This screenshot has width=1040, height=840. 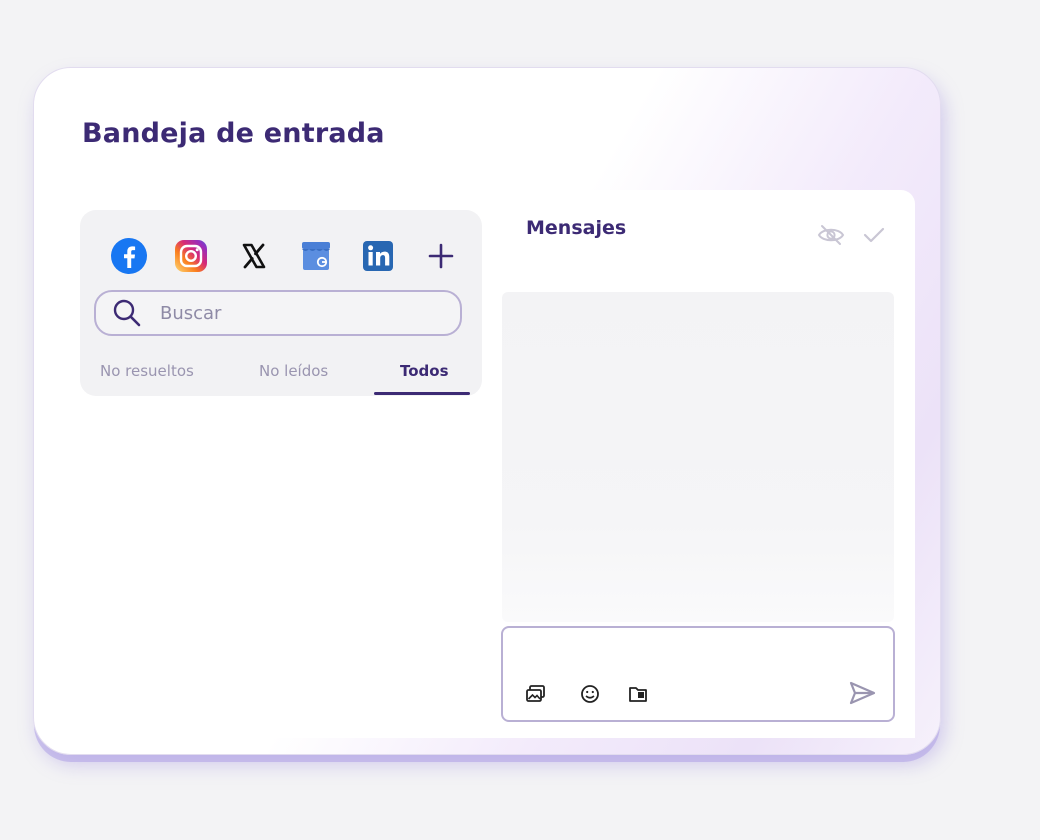 I want to click on message-input, so click(x=697, y=655).